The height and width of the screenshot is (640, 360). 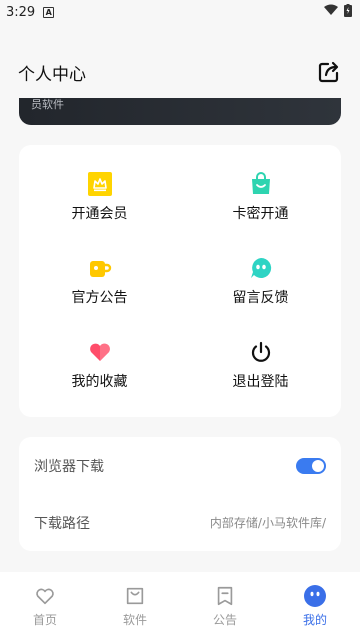 What do you see at coordinates (348, 12) in the screenshot?
I see `battery-icon` at bounding box center [348, 12].